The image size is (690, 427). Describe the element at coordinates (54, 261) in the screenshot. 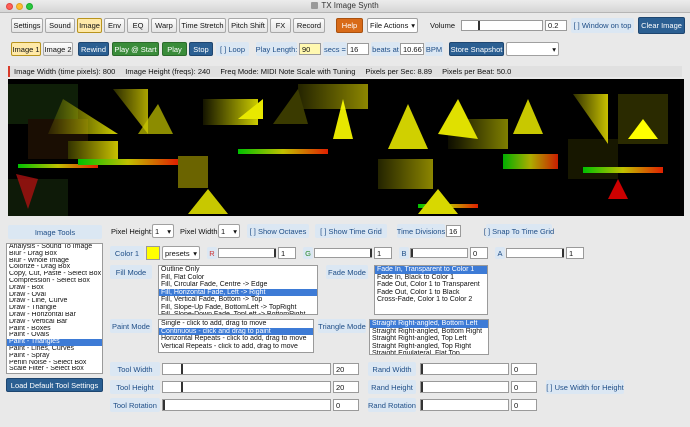

I see `tool-list-item: Blur - Whole Image` at that location.